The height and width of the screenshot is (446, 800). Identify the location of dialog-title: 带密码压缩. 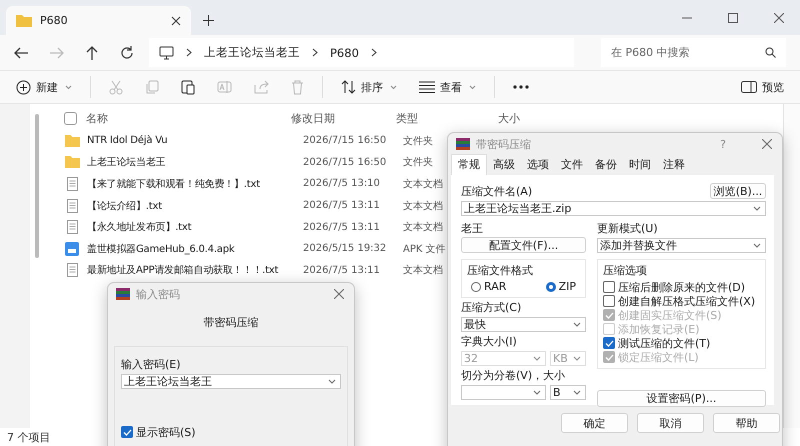
(504, 144).